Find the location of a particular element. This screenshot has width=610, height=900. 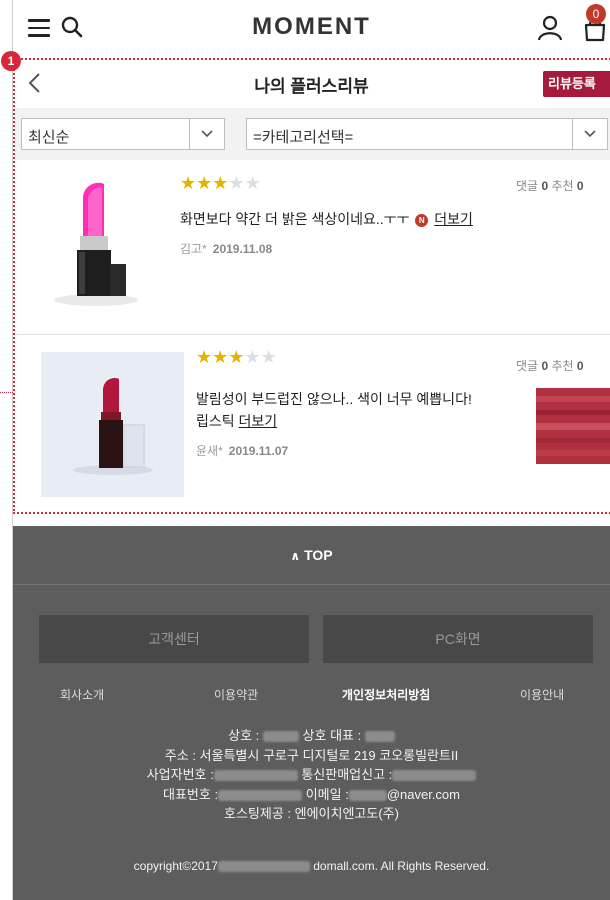

biz-no-label: 사업자번호 : is located at coordinates (180, 774).